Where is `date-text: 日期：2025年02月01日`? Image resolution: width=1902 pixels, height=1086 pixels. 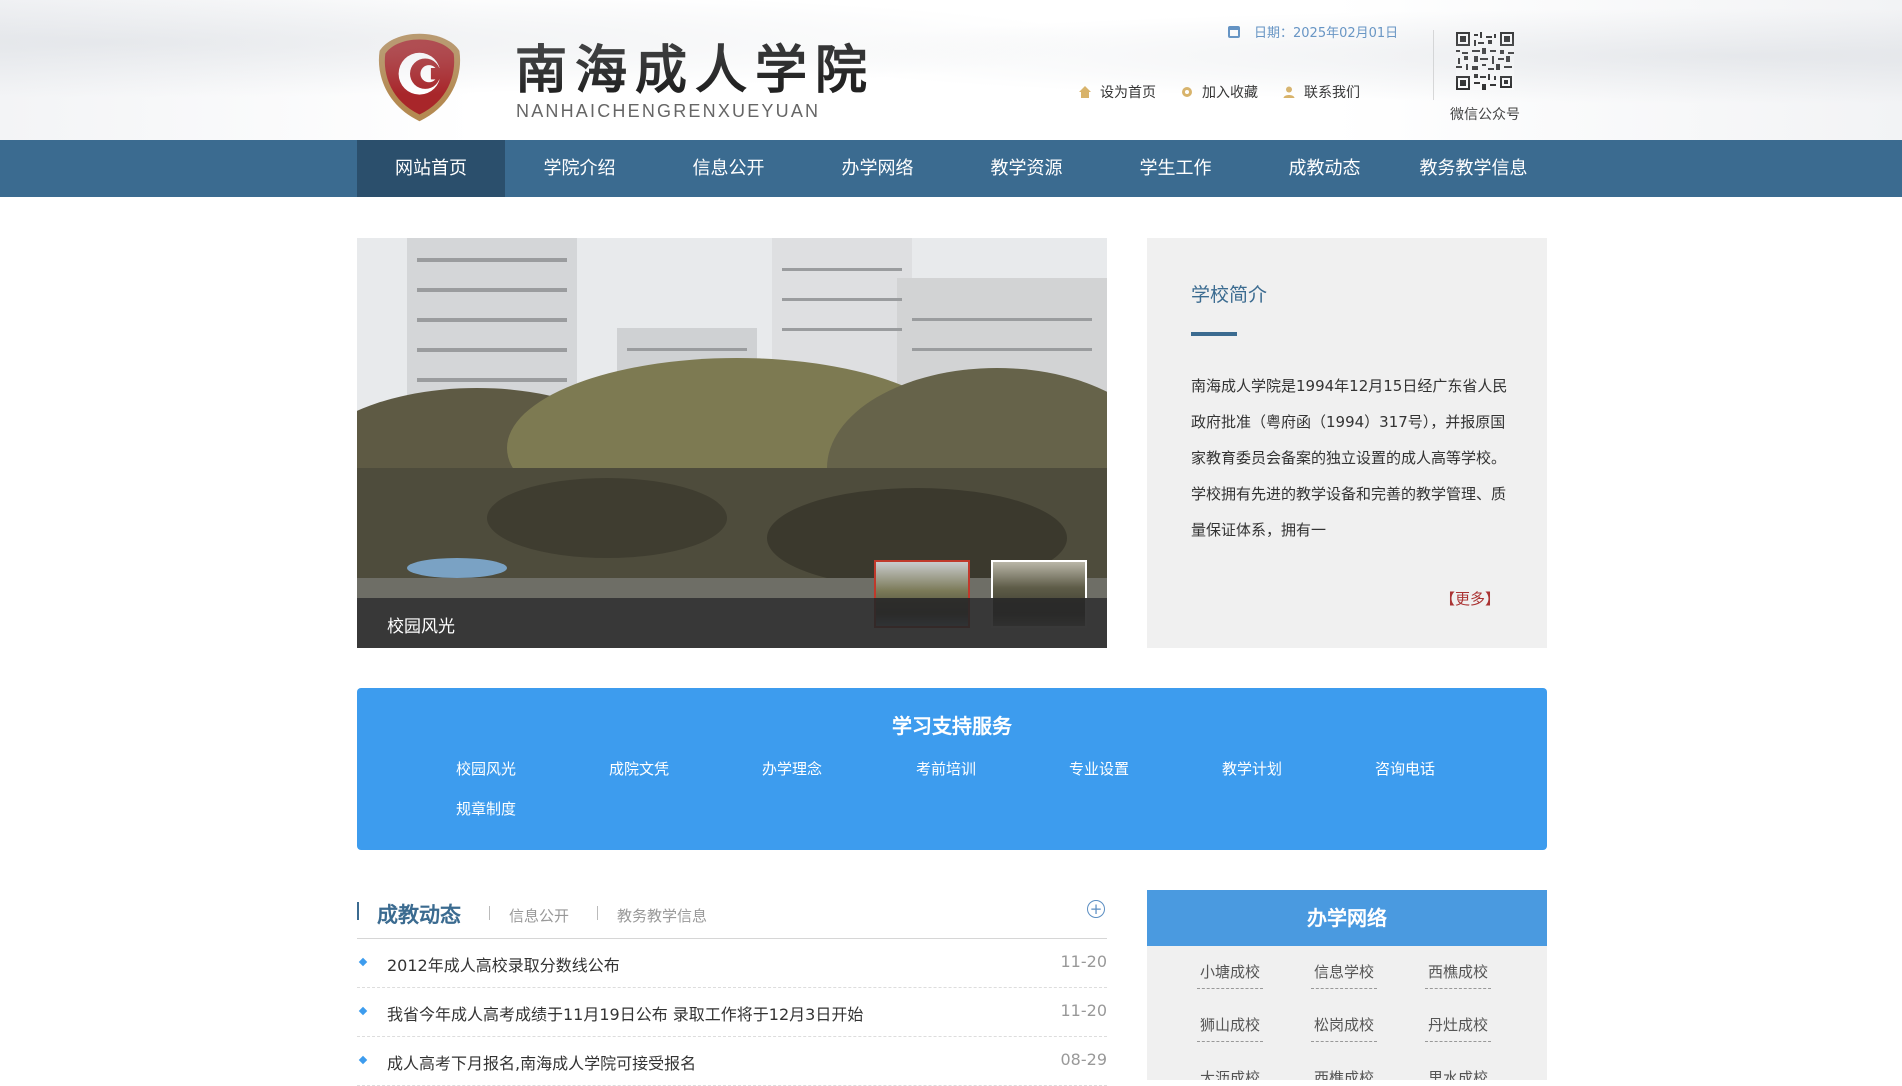 date-text: 日期：2025年02月01日 is located at coordinates (1326, 33).